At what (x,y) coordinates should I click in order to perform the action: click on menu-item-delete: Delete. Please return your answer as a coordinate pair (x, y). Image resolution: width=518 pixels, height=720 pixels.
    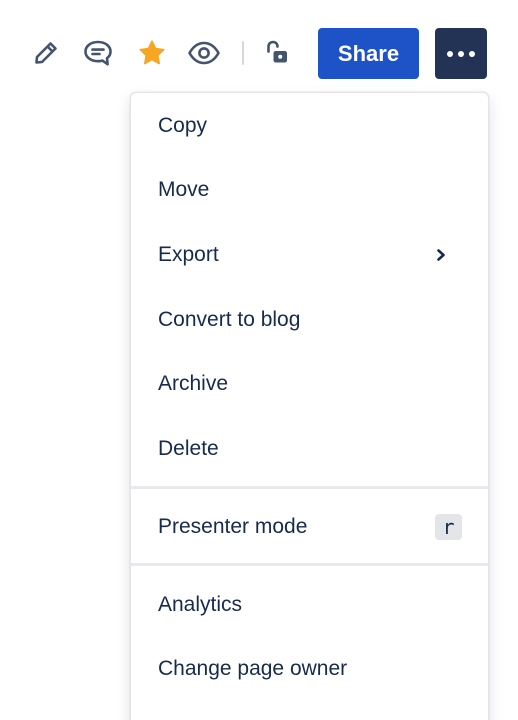
    Looking at the image, I should click on (309, 449).